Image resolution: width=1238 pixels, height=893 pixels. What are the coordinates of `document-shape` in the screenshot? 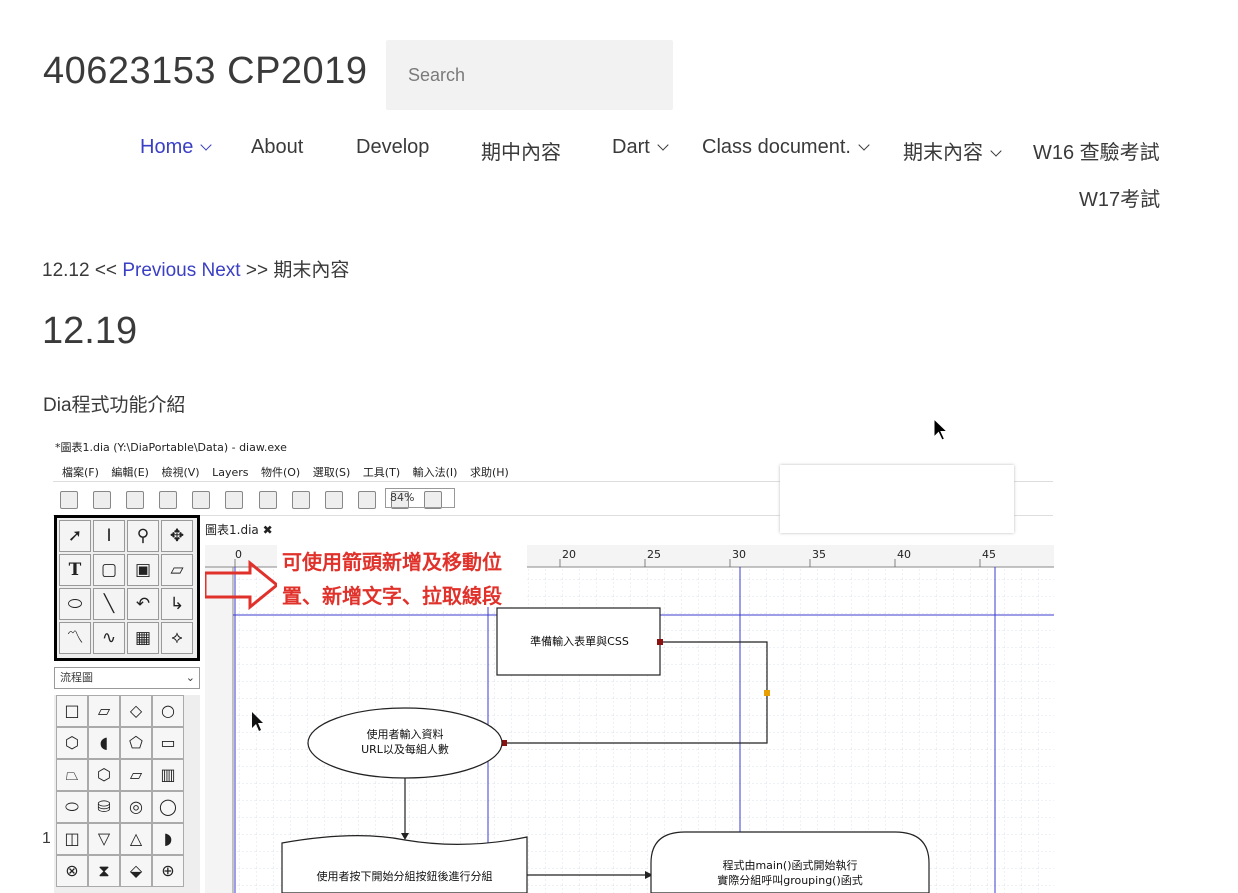 It's located at (404, 864).